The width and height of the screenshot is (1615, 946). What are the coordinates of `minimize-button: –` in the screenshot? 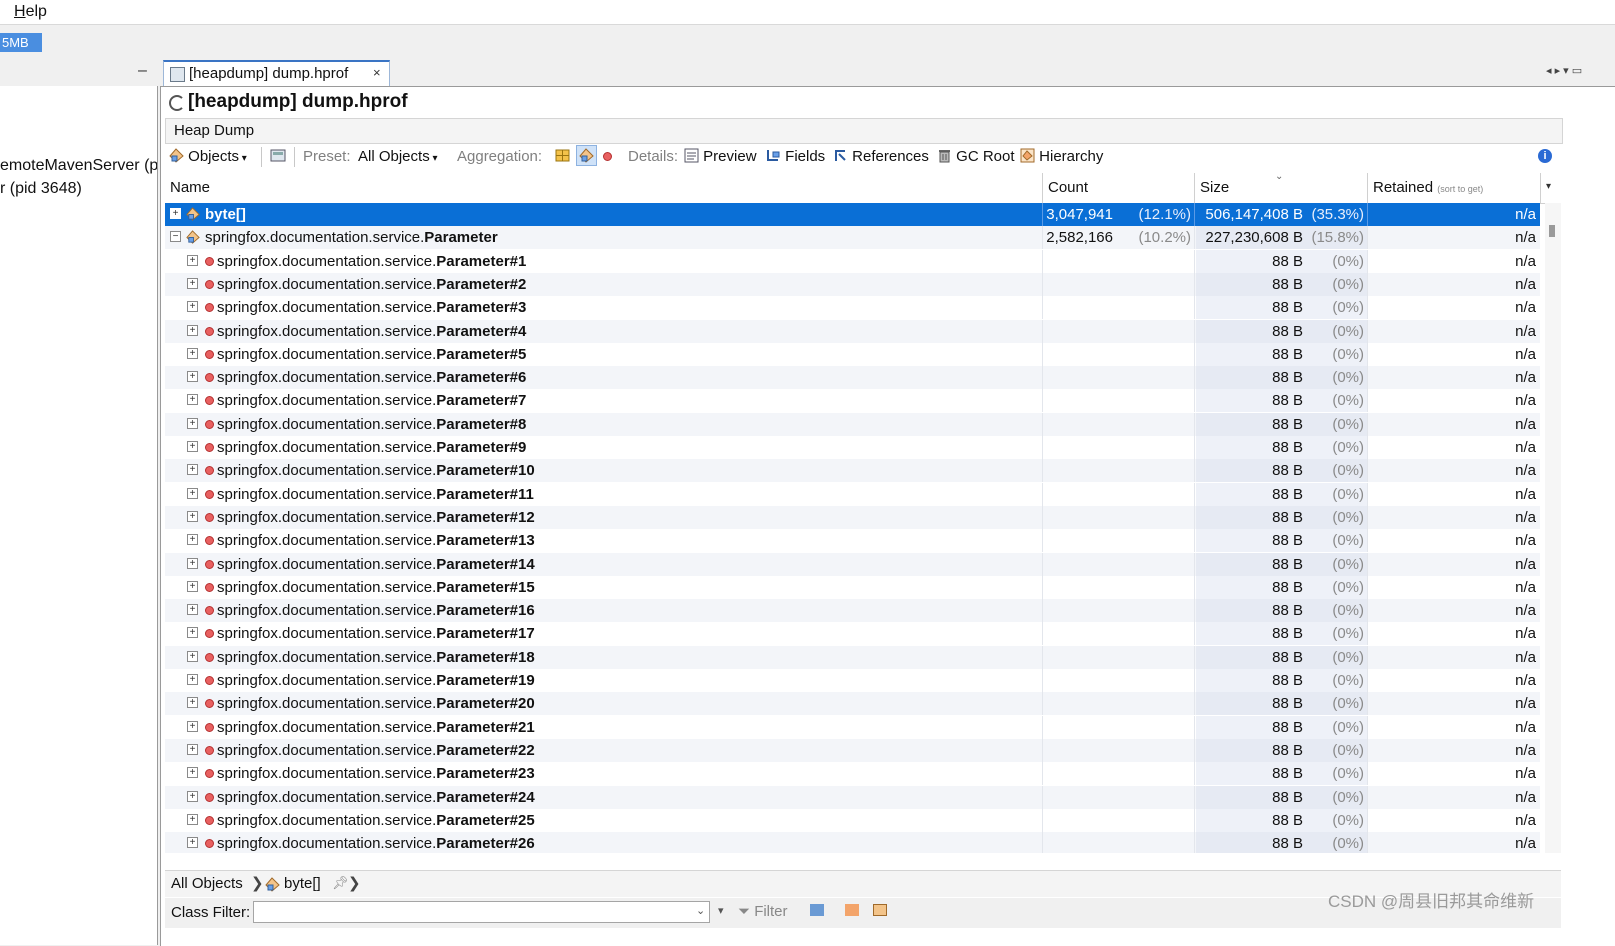 It's located at (142, 71).